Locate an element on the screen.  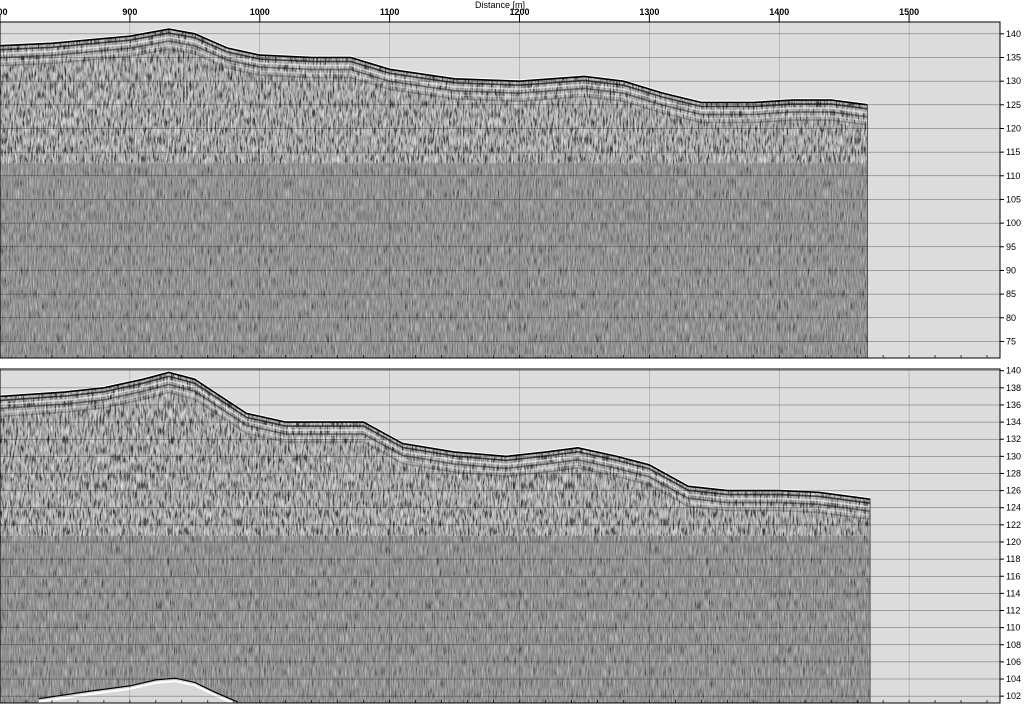
x-tick-label: 900 is located at coordinates (129, 12).